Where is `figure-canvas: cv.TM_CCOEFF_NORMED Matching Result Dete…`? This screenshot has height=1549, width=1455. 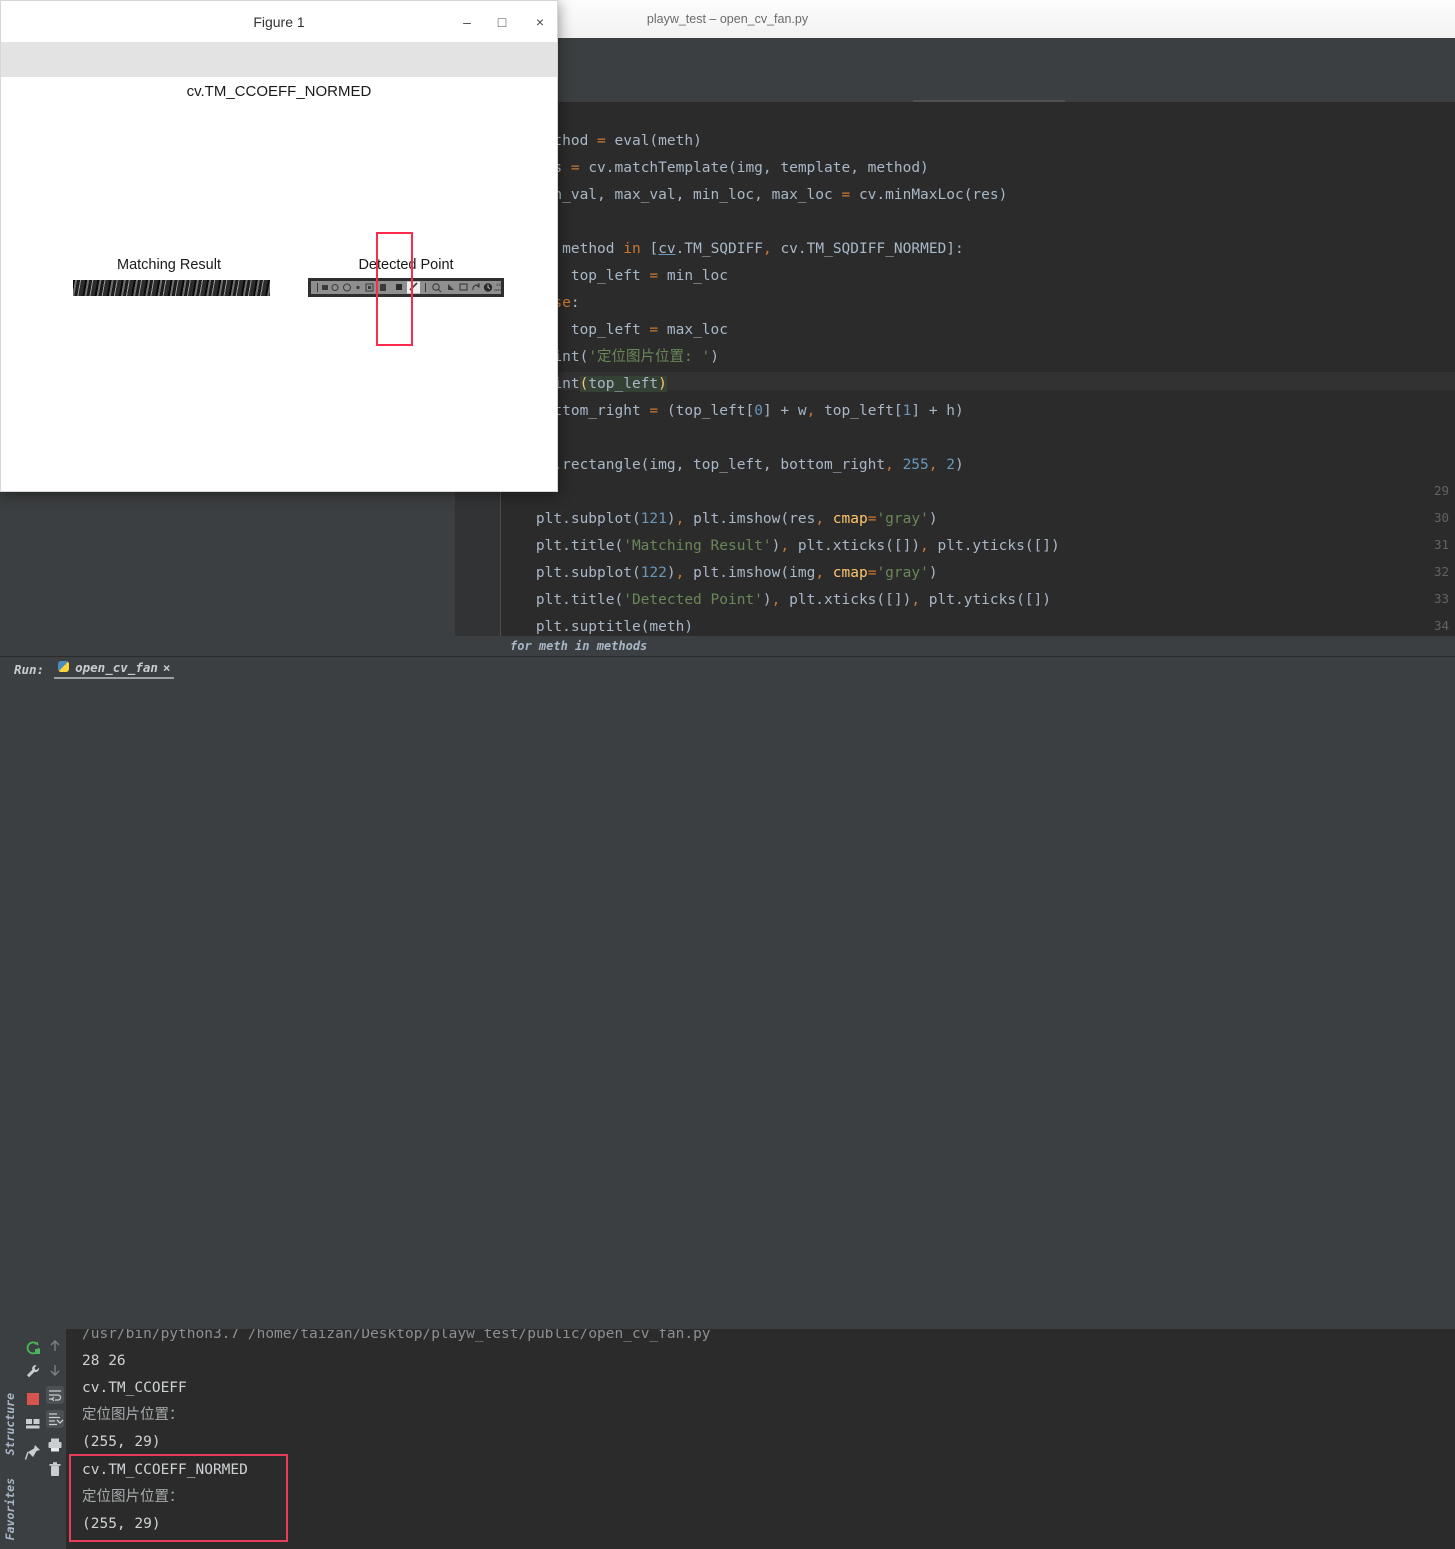
figure-canvas: cv.TM_CCOEFF_NORMED Matching Result Dete… is located at coordinates (279, 284).